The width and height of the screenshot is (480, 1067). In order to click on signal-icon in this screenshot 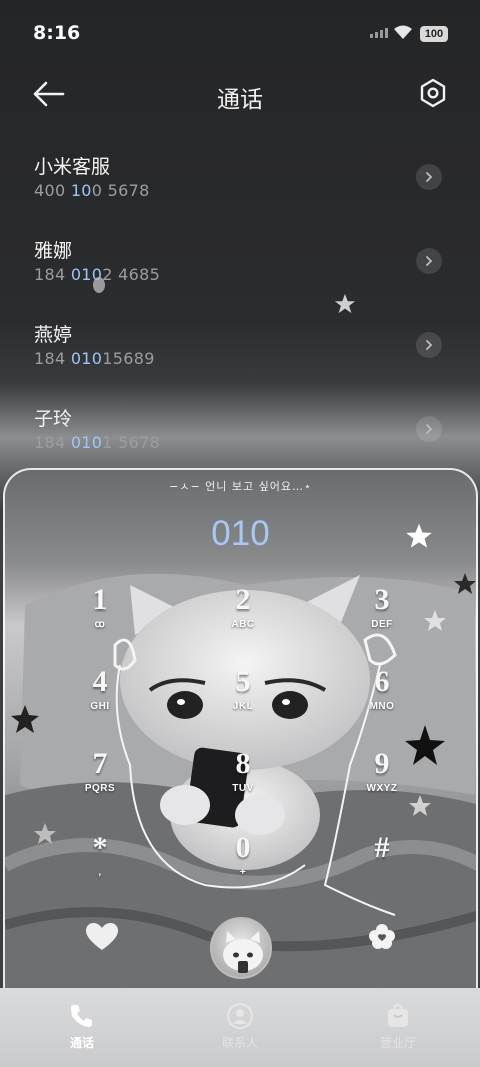, I will do `click(379, 33)`.